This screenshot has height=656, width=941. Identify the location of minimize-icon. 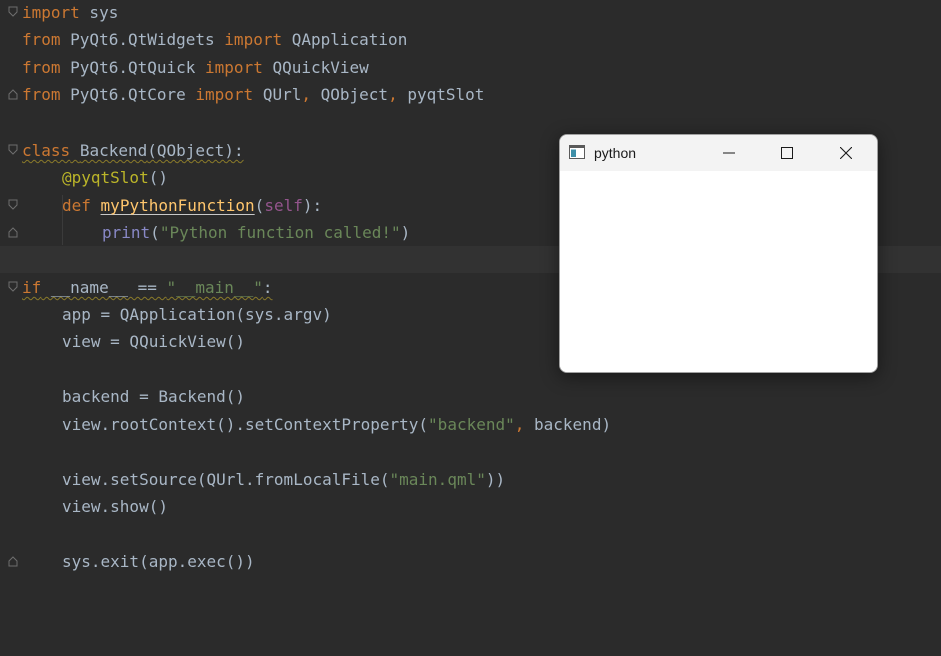
(729, 153).